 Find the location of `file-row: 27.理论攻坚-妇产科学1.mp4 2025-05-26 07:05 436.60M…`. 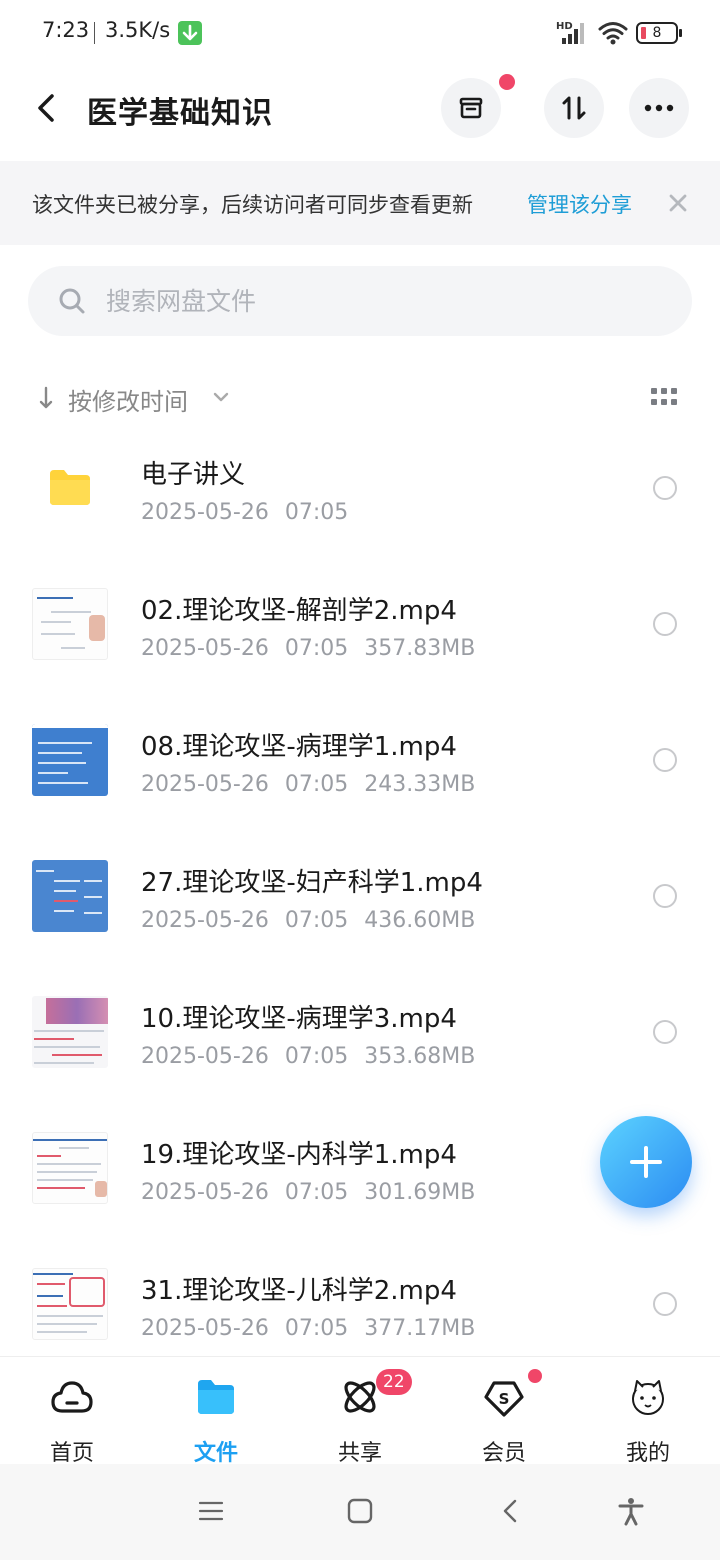

file-row: 27.理论攻坚-妇产科学1.mp4 2025-05-26 07:05 436.60M… is located at coordinates (360, 896).